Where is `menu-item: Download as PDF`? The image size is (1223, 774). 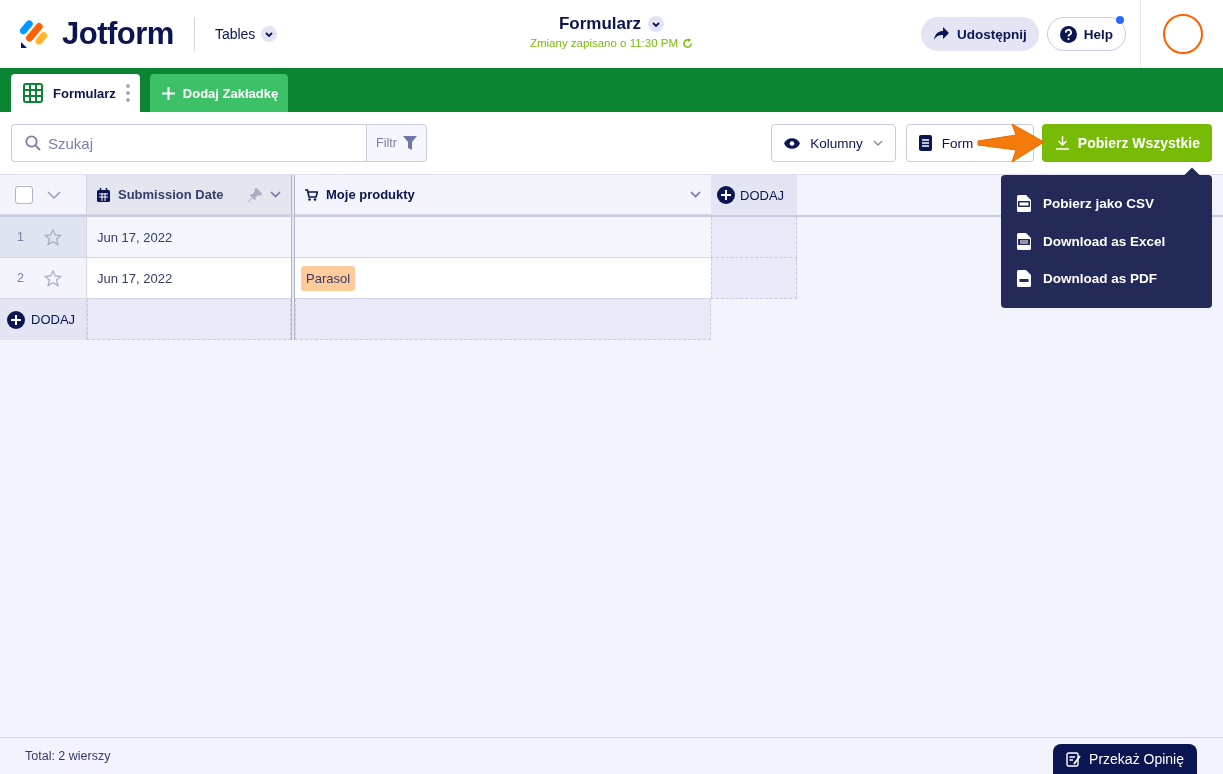
menu-item: Download as PDF is located at coordinates (1106, 279).